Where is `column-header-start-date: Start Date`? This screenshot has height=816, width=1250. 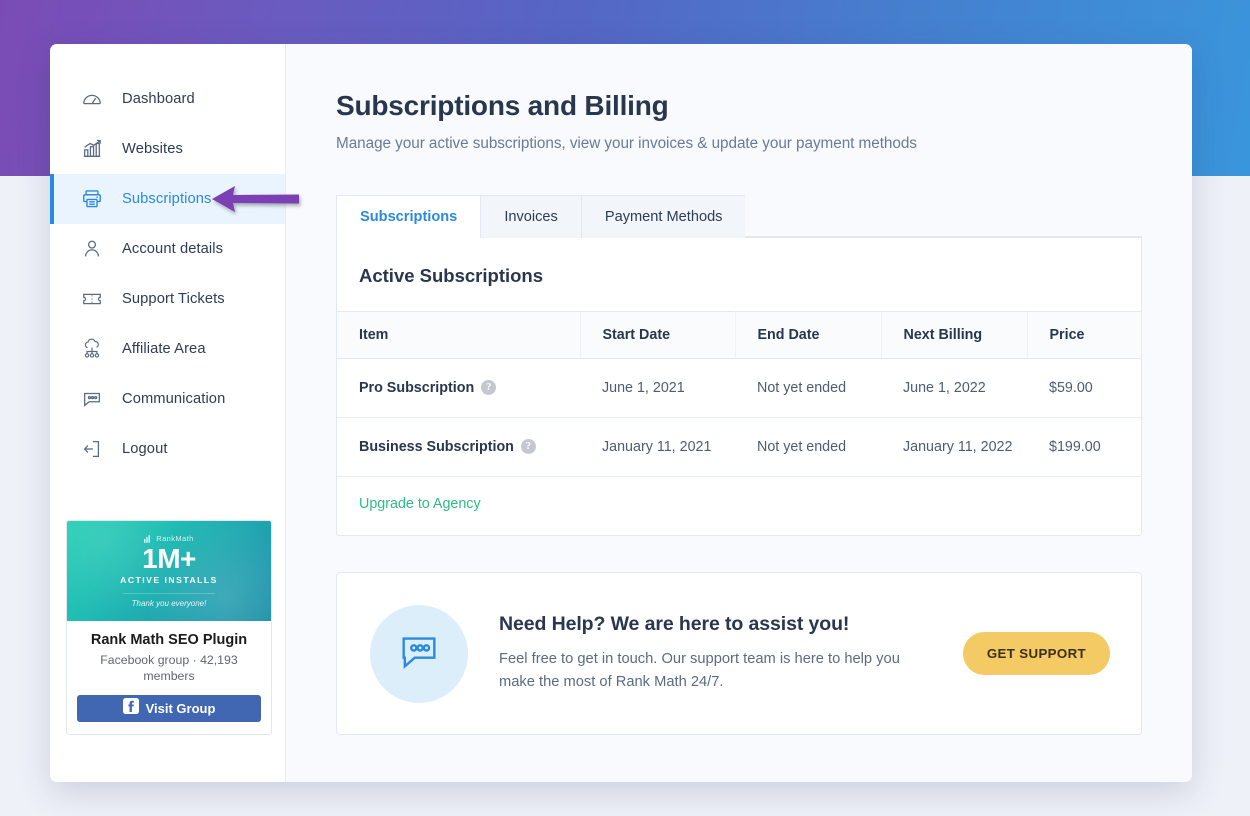 column-header-start-date: Start Date is located at coordinates (658, 335).